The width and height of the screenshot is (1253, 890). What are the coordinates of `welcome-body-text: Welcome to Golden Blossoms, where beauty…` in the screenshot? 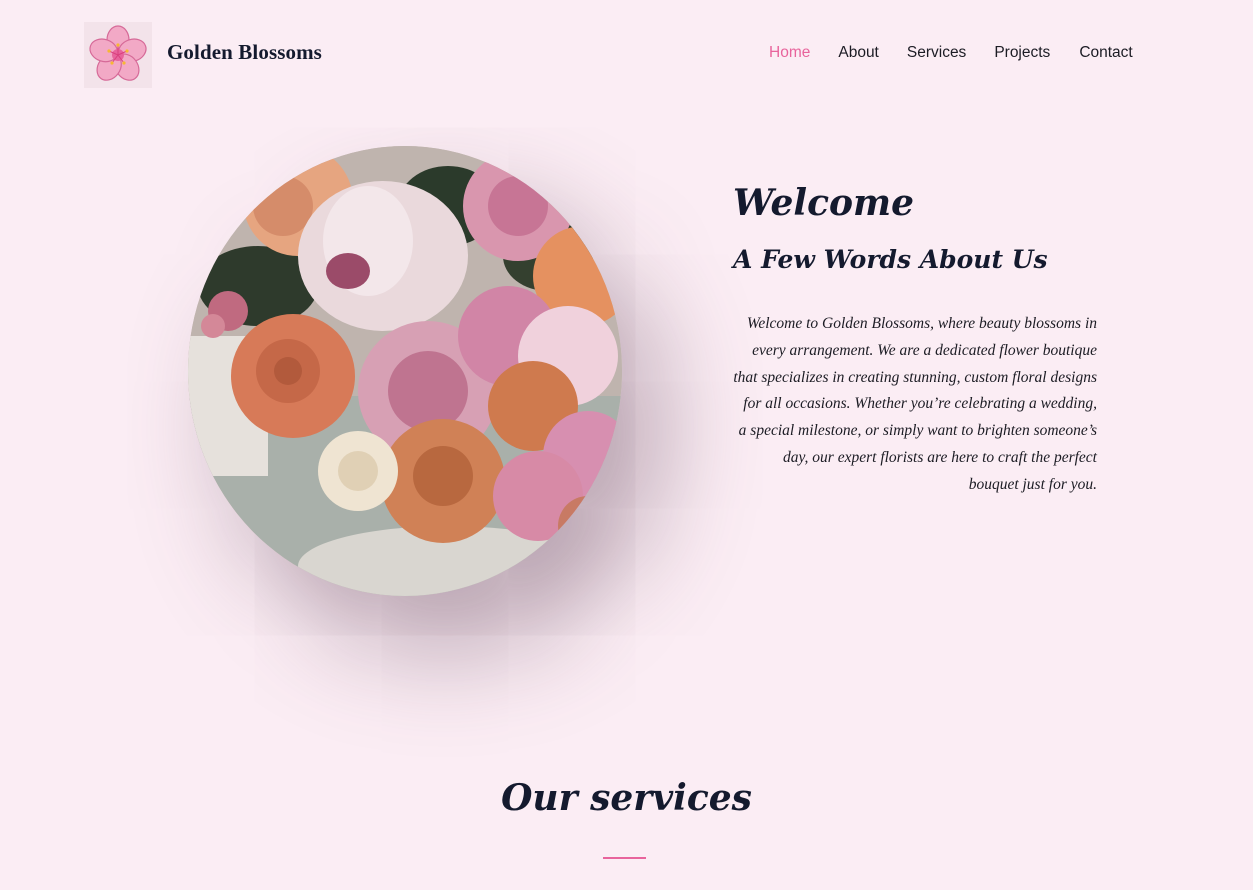 It's located at (915, 404).